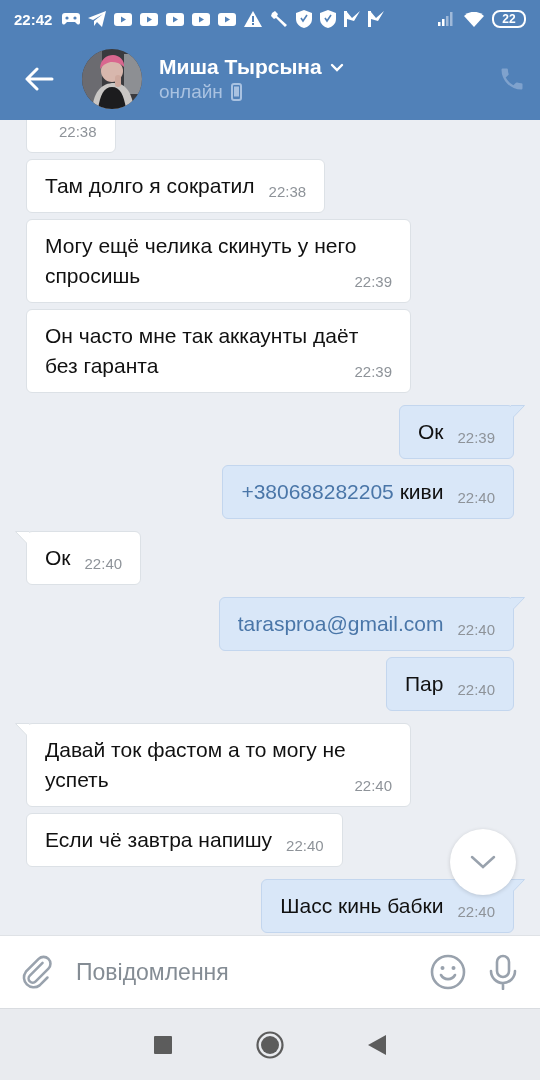  I want to click on back-arrow-icon, so click(39, 79).